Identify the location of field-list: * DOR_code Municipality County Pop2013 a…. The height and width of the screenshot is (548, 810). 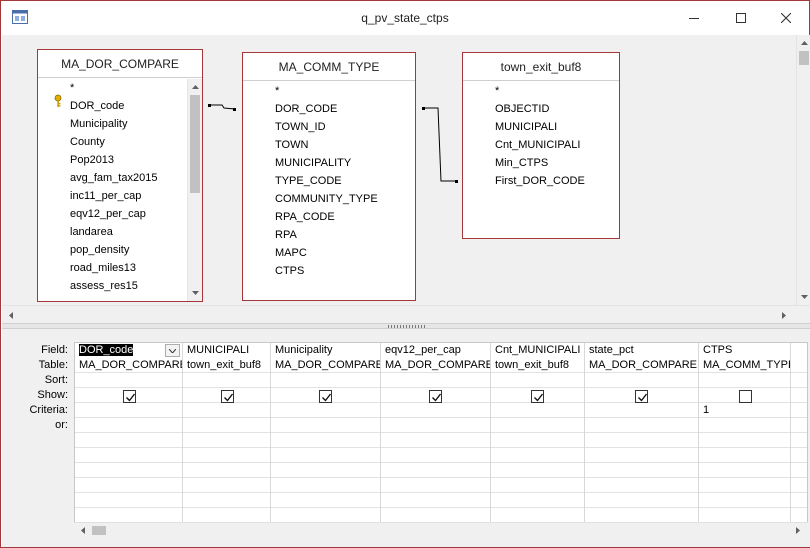
(120, 190).